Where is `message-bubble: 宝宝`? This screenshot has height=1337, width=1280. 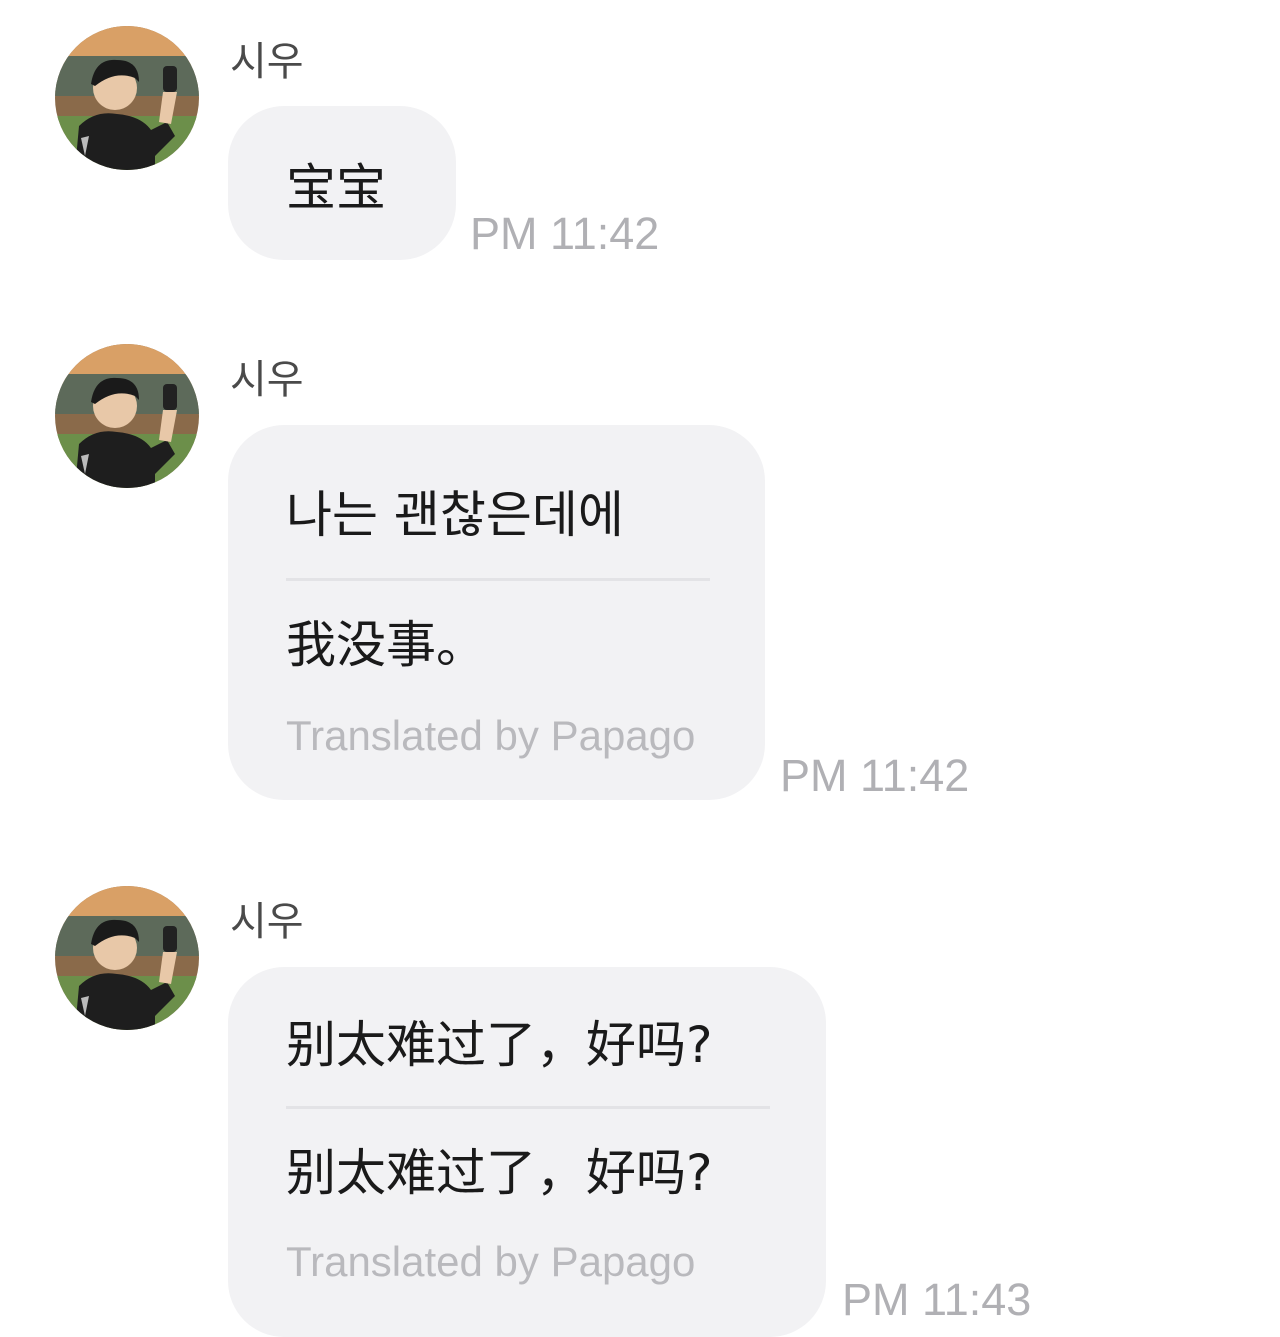
message-bubble: 宝宝 is located at coordinates (342, 183).